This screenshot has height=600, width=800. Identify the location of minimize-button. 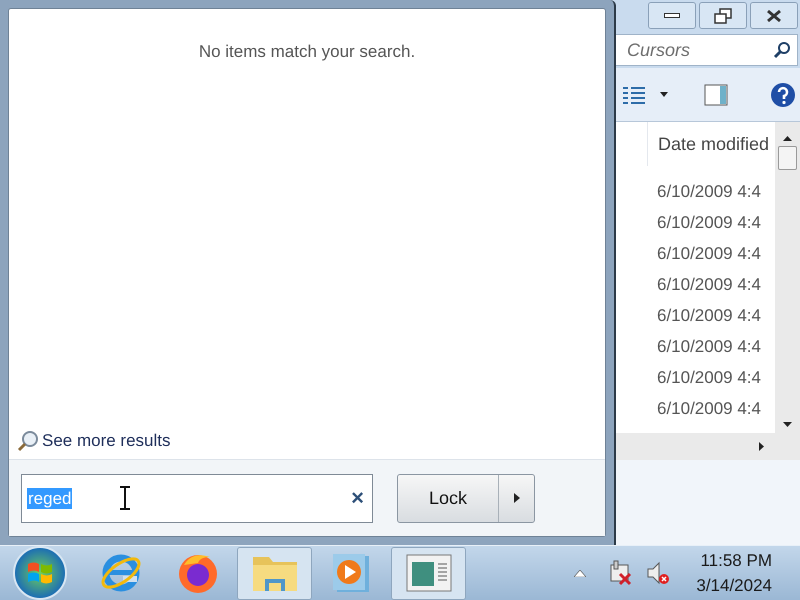
(672, 15).